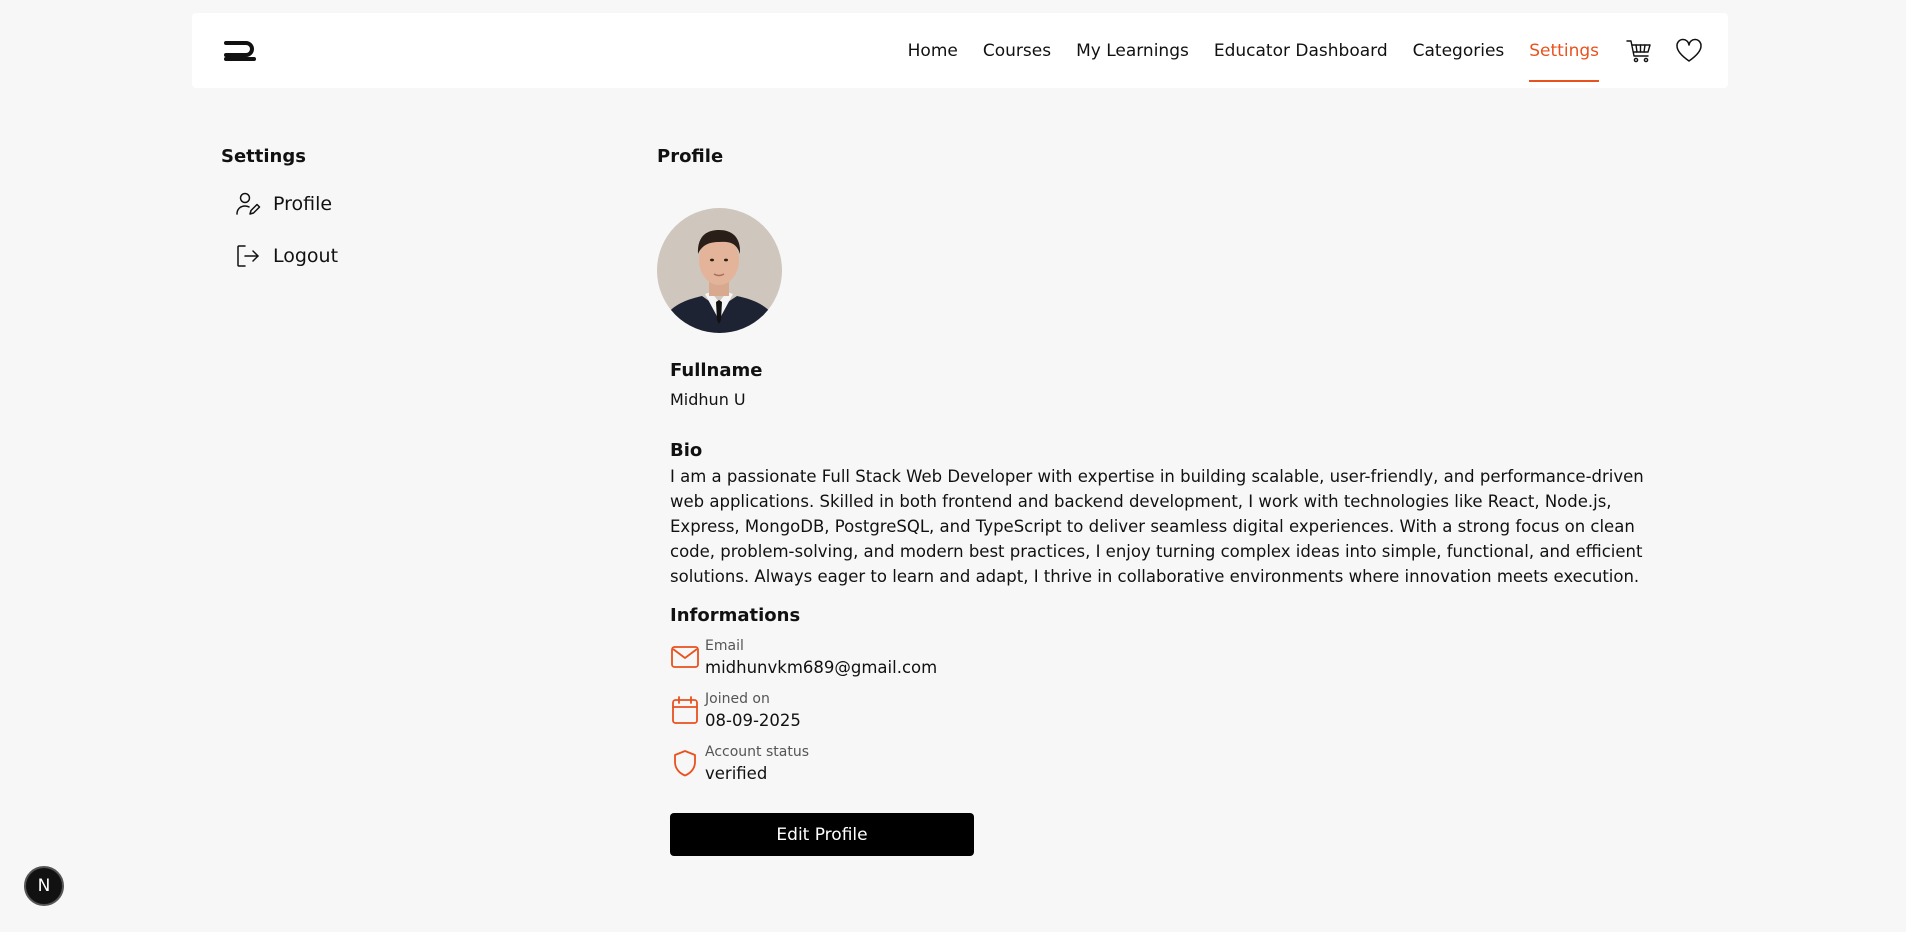  Describe the element at coordinates (686, 450) in the screenshot. I see `bio-label: Bio` at that location.